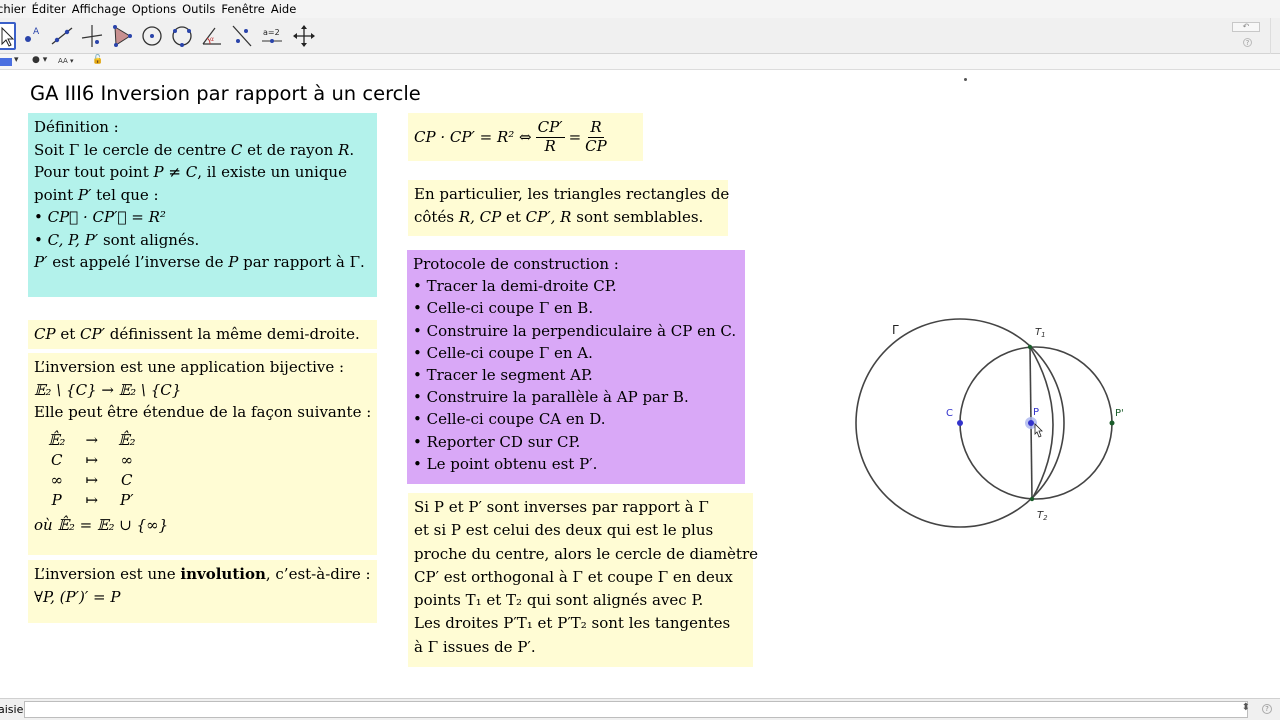  Describe the element at coordinates (99, 9) in the screenshot. I see `menu-view: Affichage` at that location.